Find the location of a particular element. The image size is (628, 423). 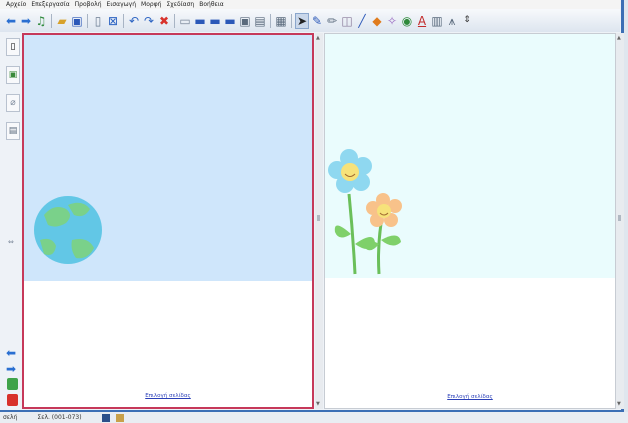

magic-pen-icon: ✧ is located at coordinates (392, 21).